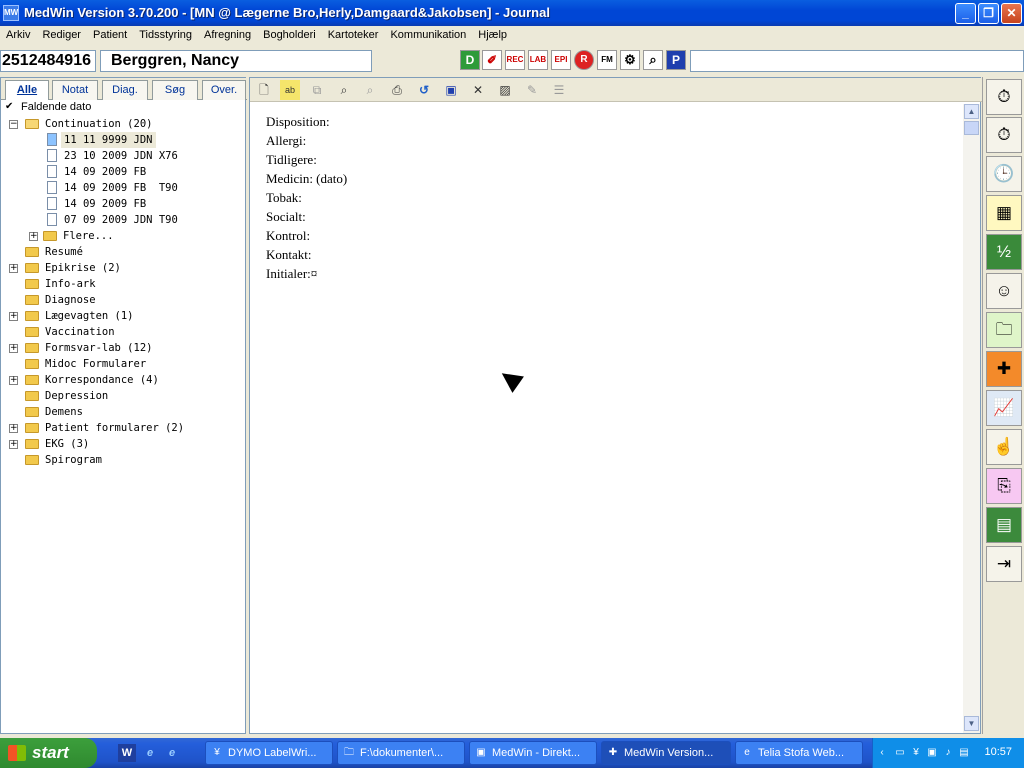 This screenshot has height=768, width=1024. Describe the element at coordinates (175, 90) in the screenshot. I see `tab-soeg: Søg` at that location.